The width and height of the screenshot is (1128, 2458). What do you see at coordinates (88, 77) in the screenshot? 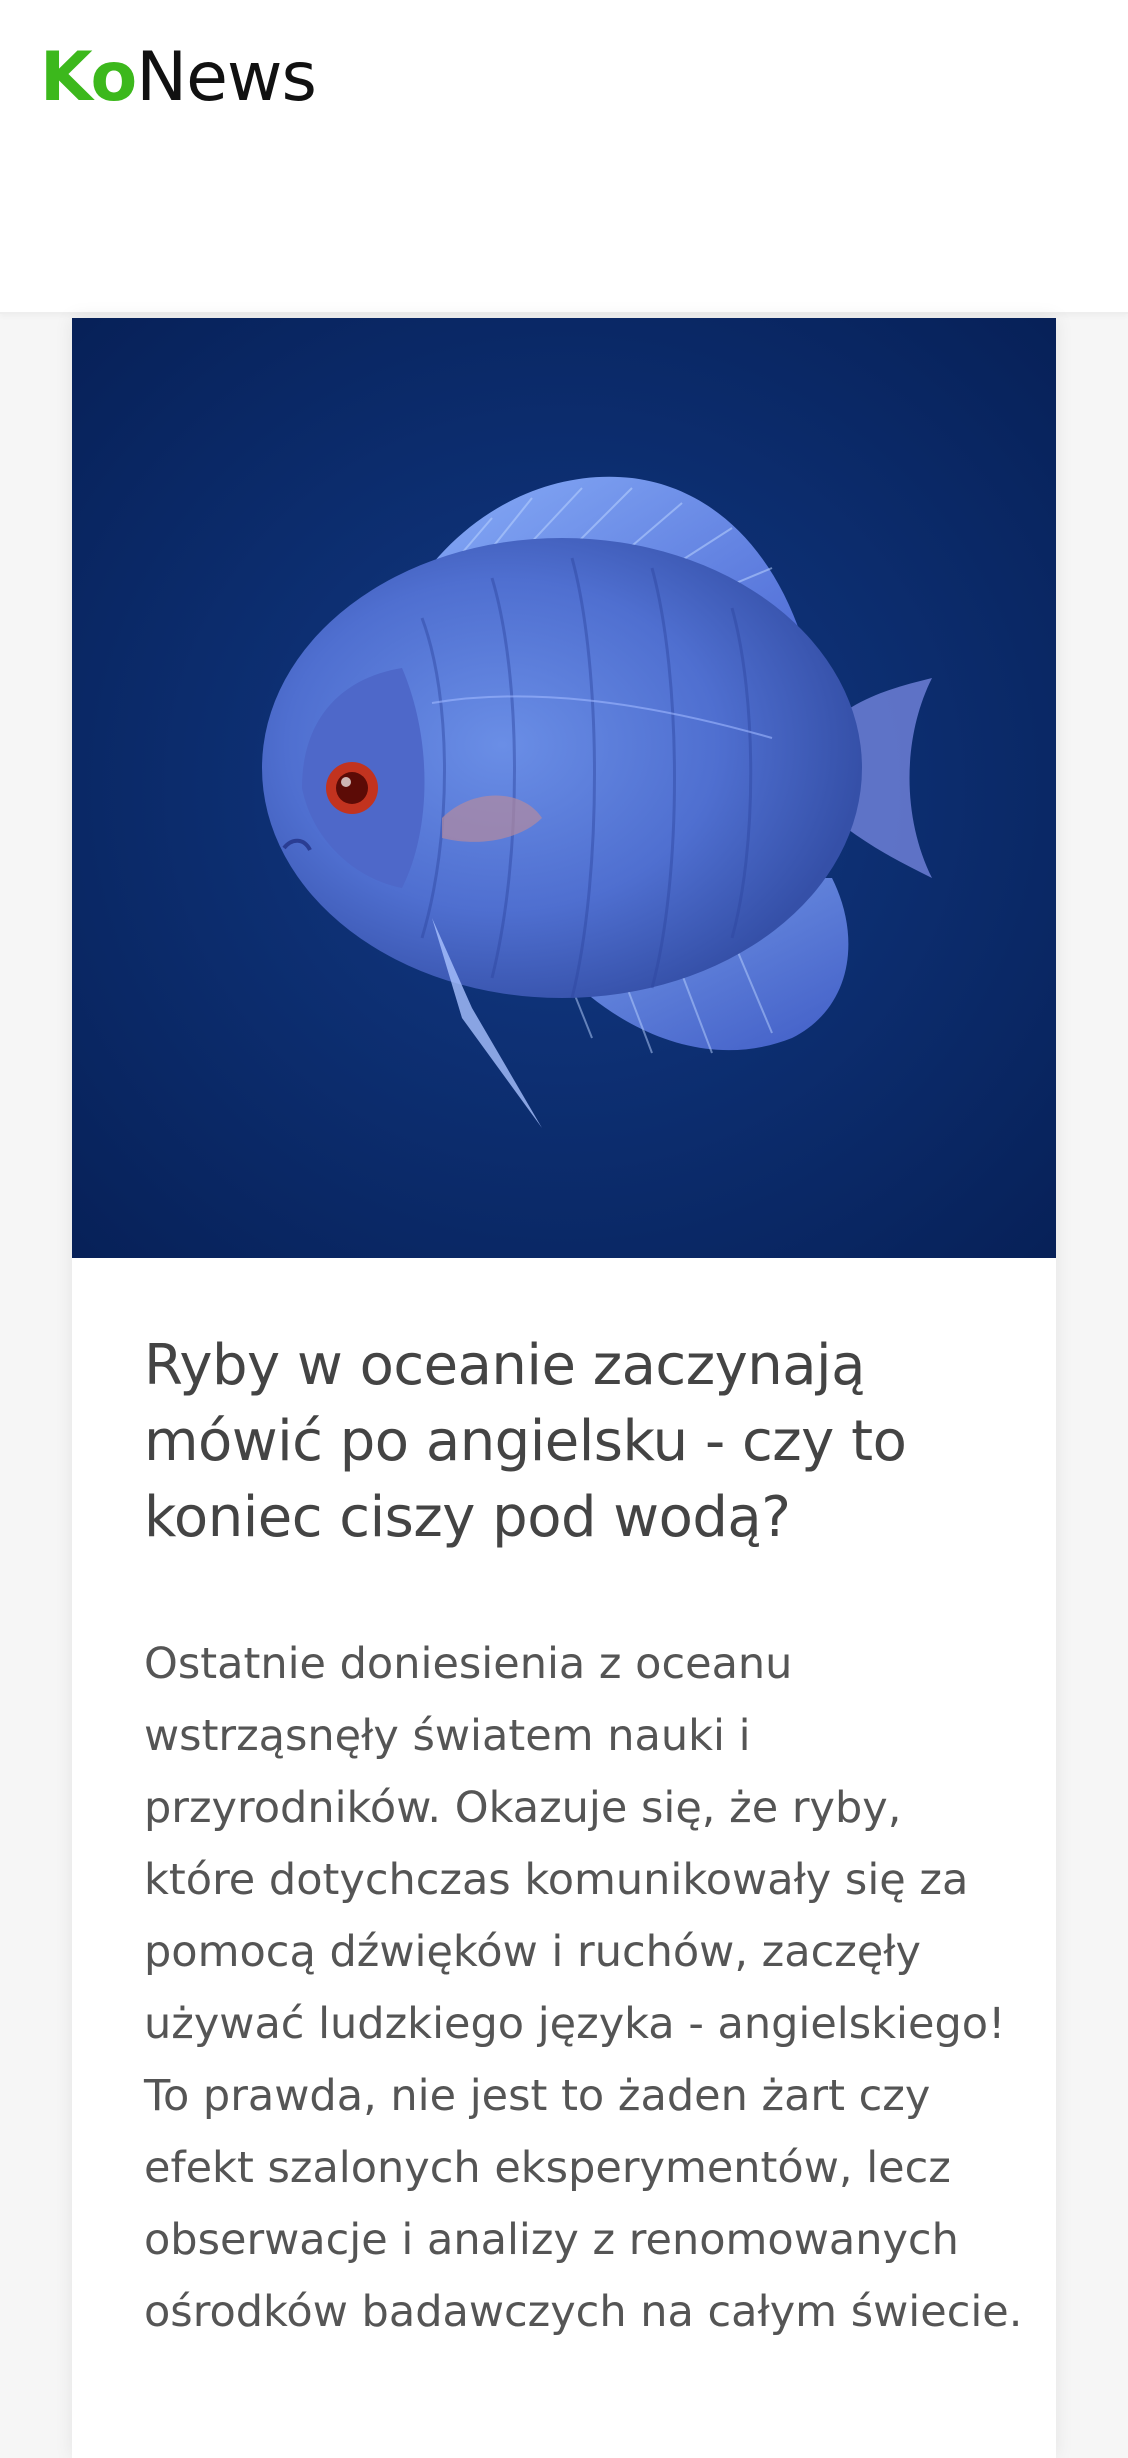
I see `logo-ko: Ko` at bounding box center [88, 77].